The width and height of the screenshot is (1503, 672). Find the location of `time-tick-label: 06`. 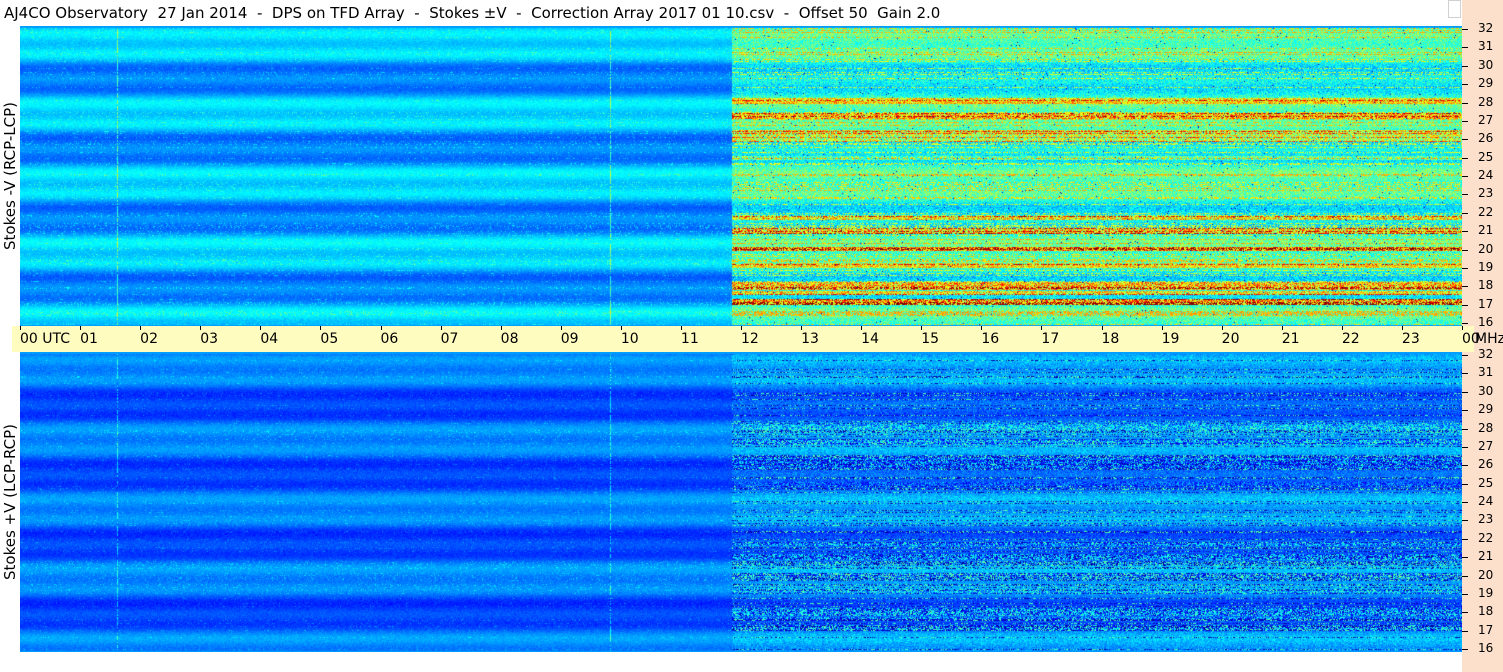

time-tick-label: 06 is located at coordinates (389, 339).